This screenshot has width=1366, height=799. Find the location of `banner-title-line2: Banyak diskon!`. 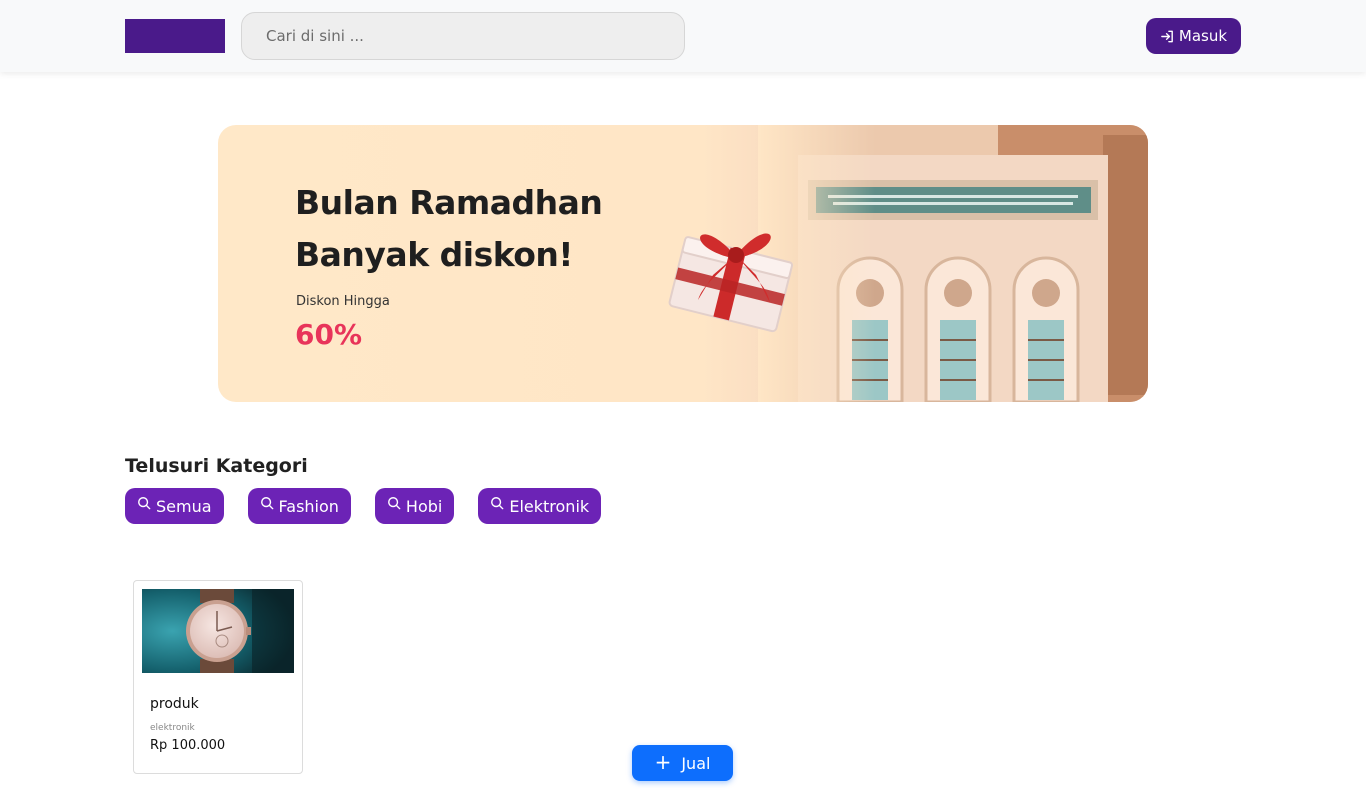

banner-title-line2: Banyak diskon! is located at coordinates (434, 254).